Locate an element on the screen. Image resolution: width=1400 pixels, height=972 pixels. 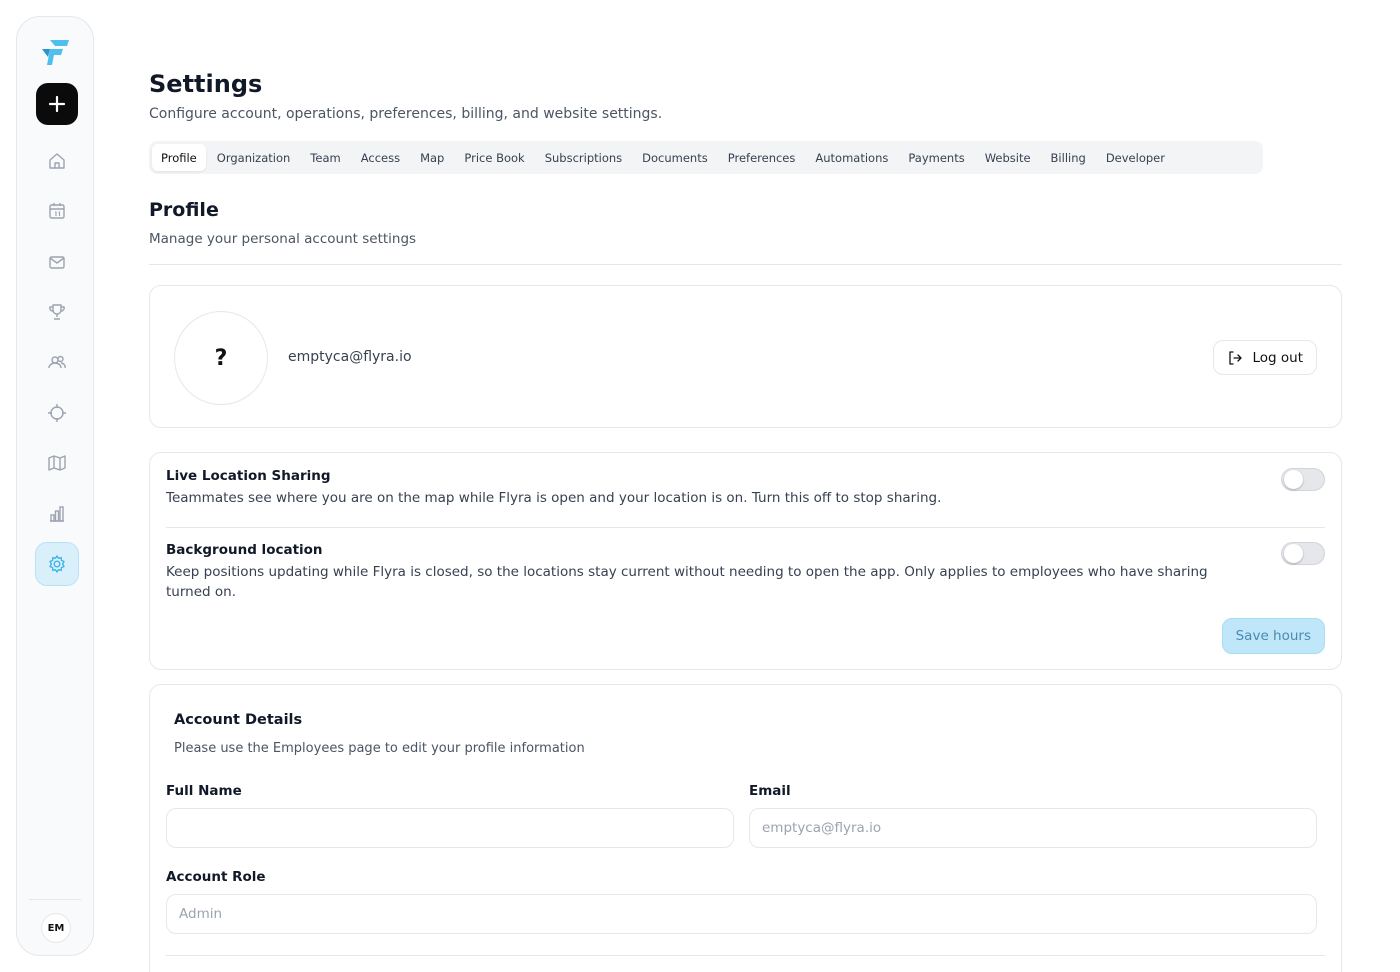
users-icon is located at coordinates (57, 362).